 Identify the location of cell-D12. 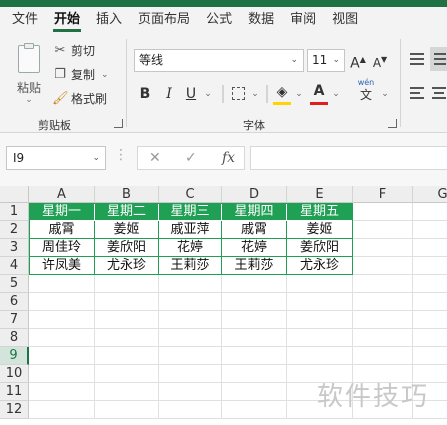
(254, 410).